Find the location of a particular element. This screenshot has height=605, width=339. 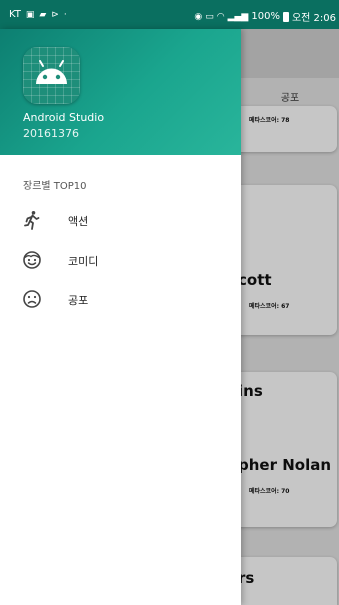

smile-icon is located at coordinates (32, 260).